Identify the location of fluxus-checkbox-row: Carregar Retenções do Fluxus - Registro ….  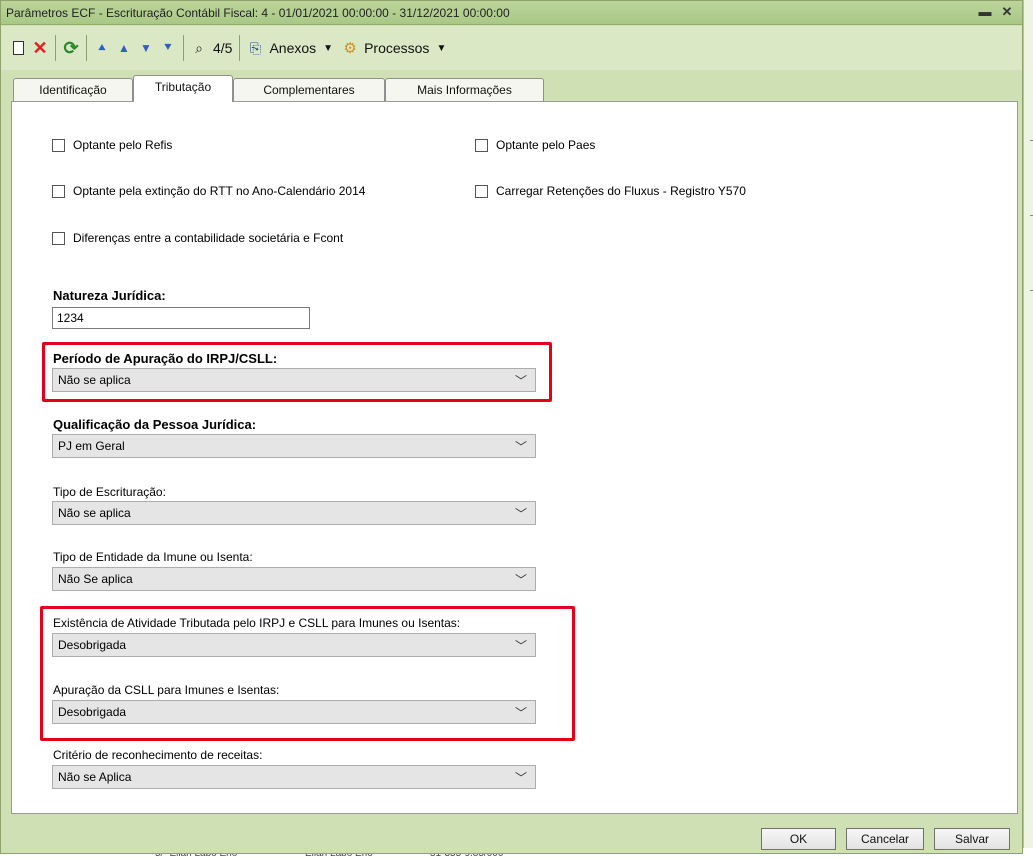
(610, 191).